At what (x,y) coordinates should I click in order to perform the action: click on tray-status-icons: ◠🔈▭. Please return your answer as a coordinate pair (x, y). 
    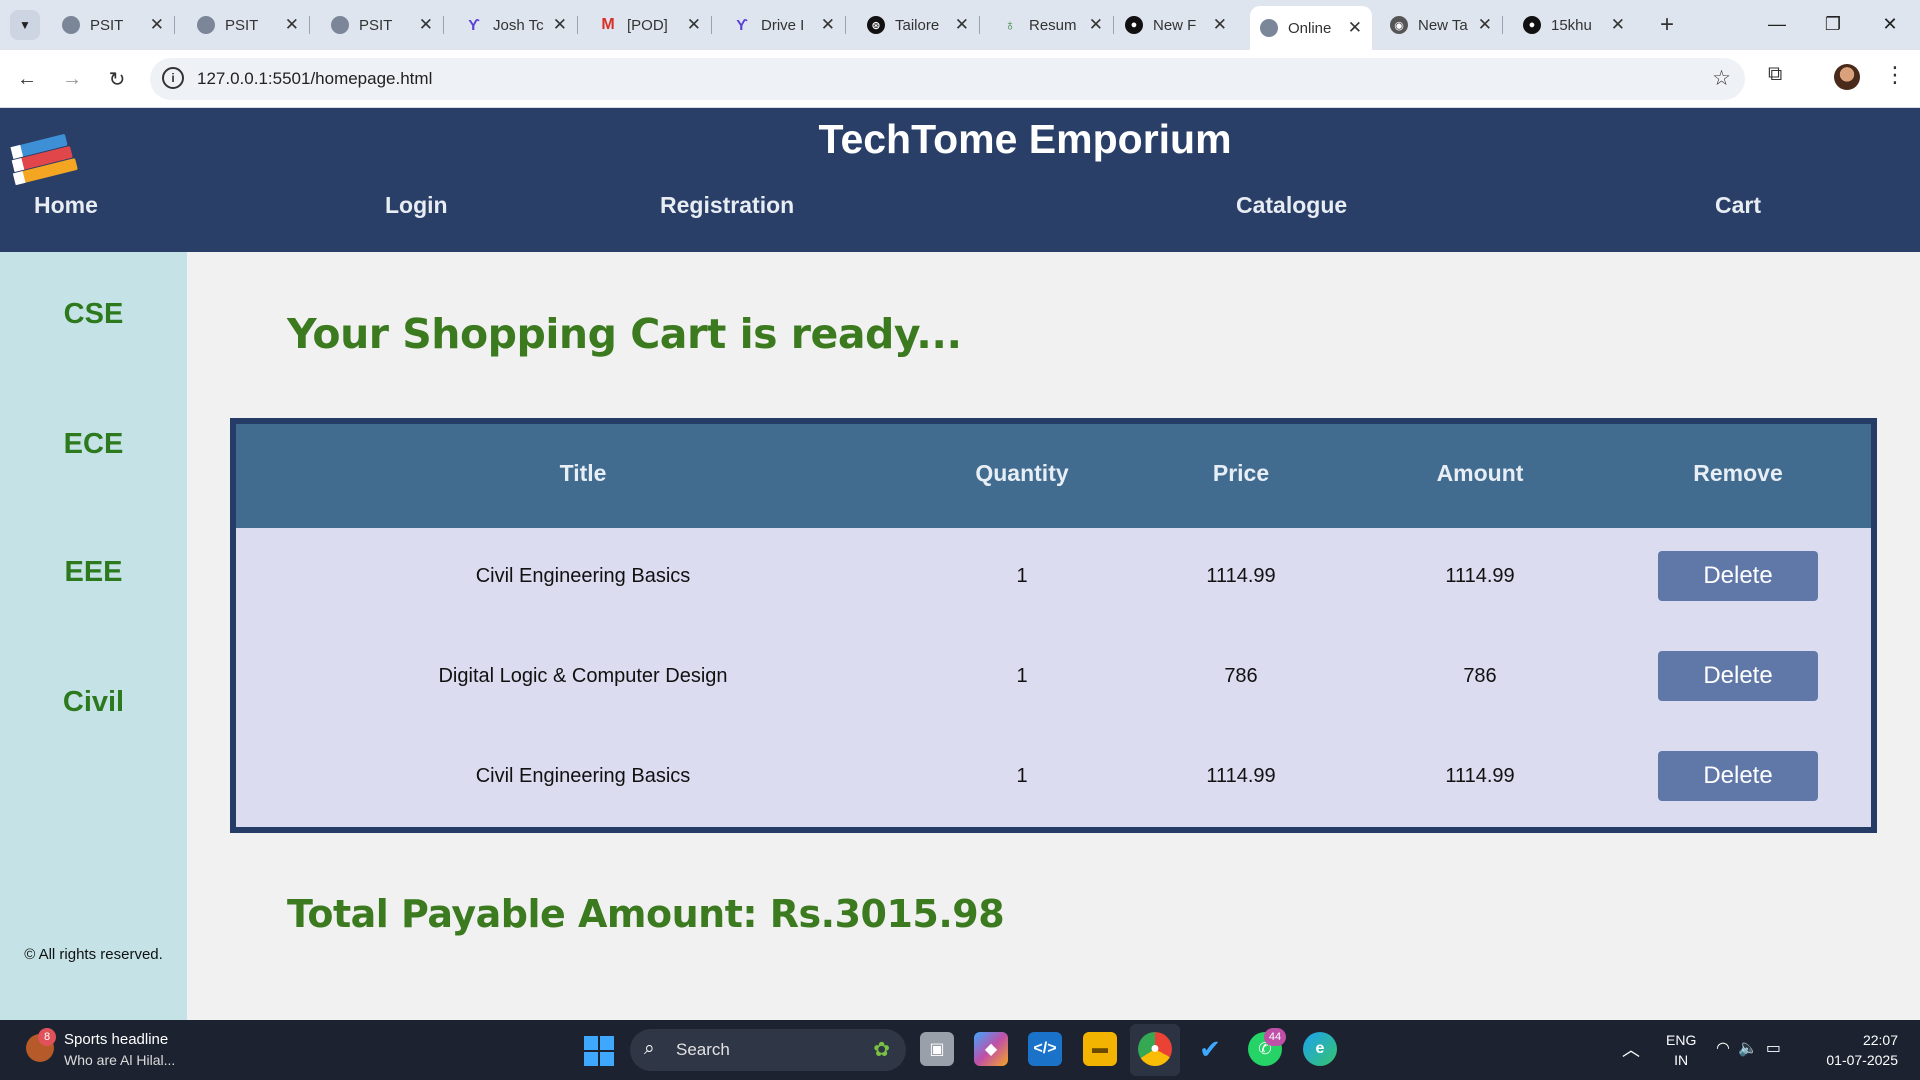
    Looking at the image, I should click on (1752, 1048).